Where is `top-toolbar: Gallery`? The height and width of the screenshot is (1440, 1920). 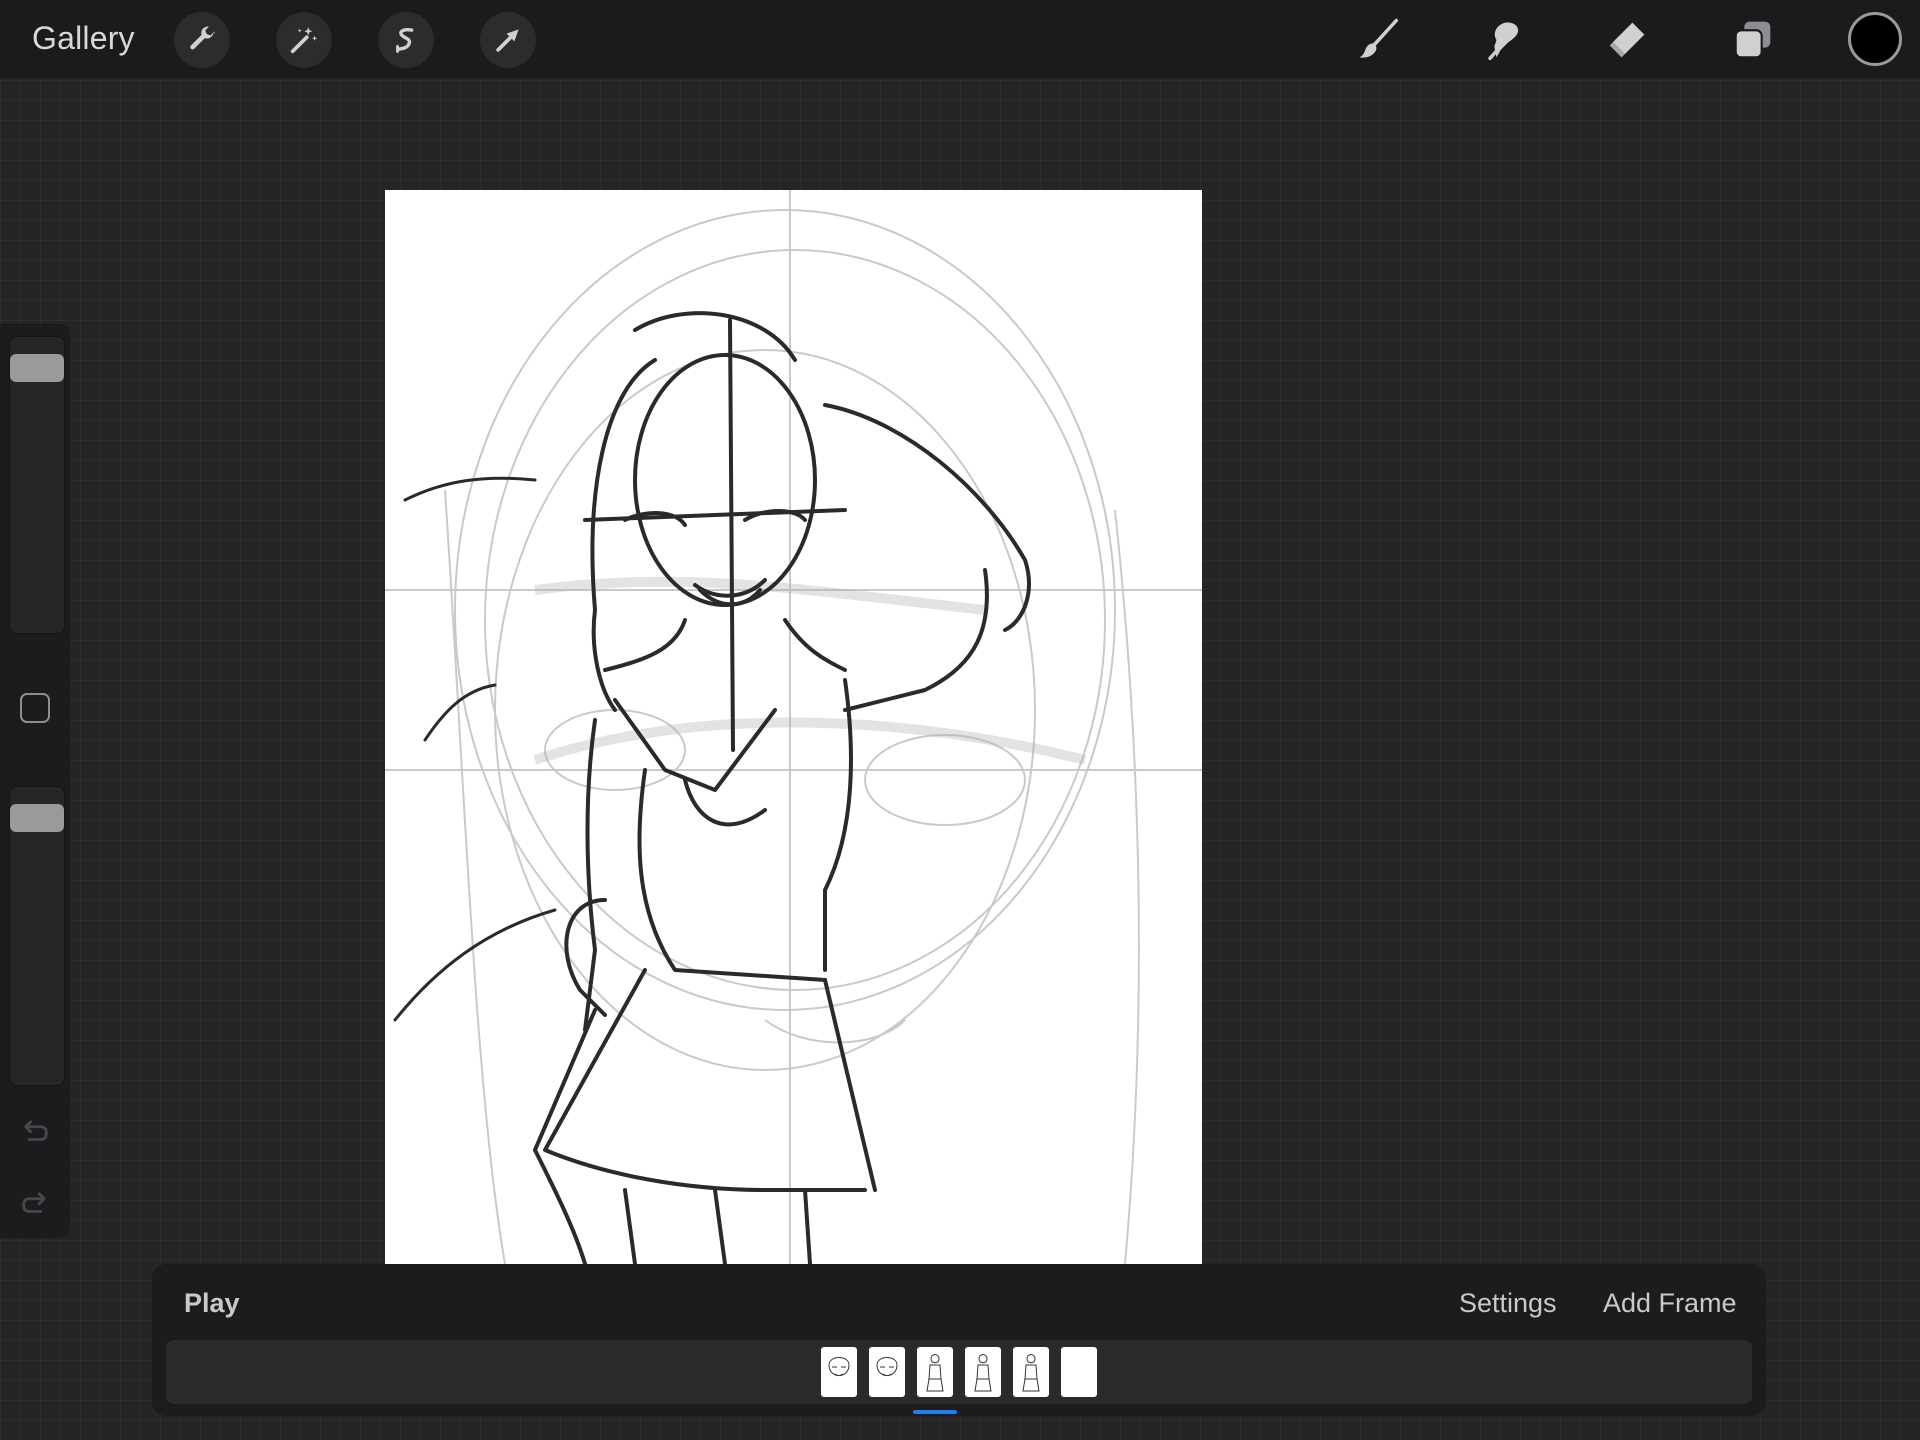 top-toolbar: Gallery is located at coordinates (960, 39).